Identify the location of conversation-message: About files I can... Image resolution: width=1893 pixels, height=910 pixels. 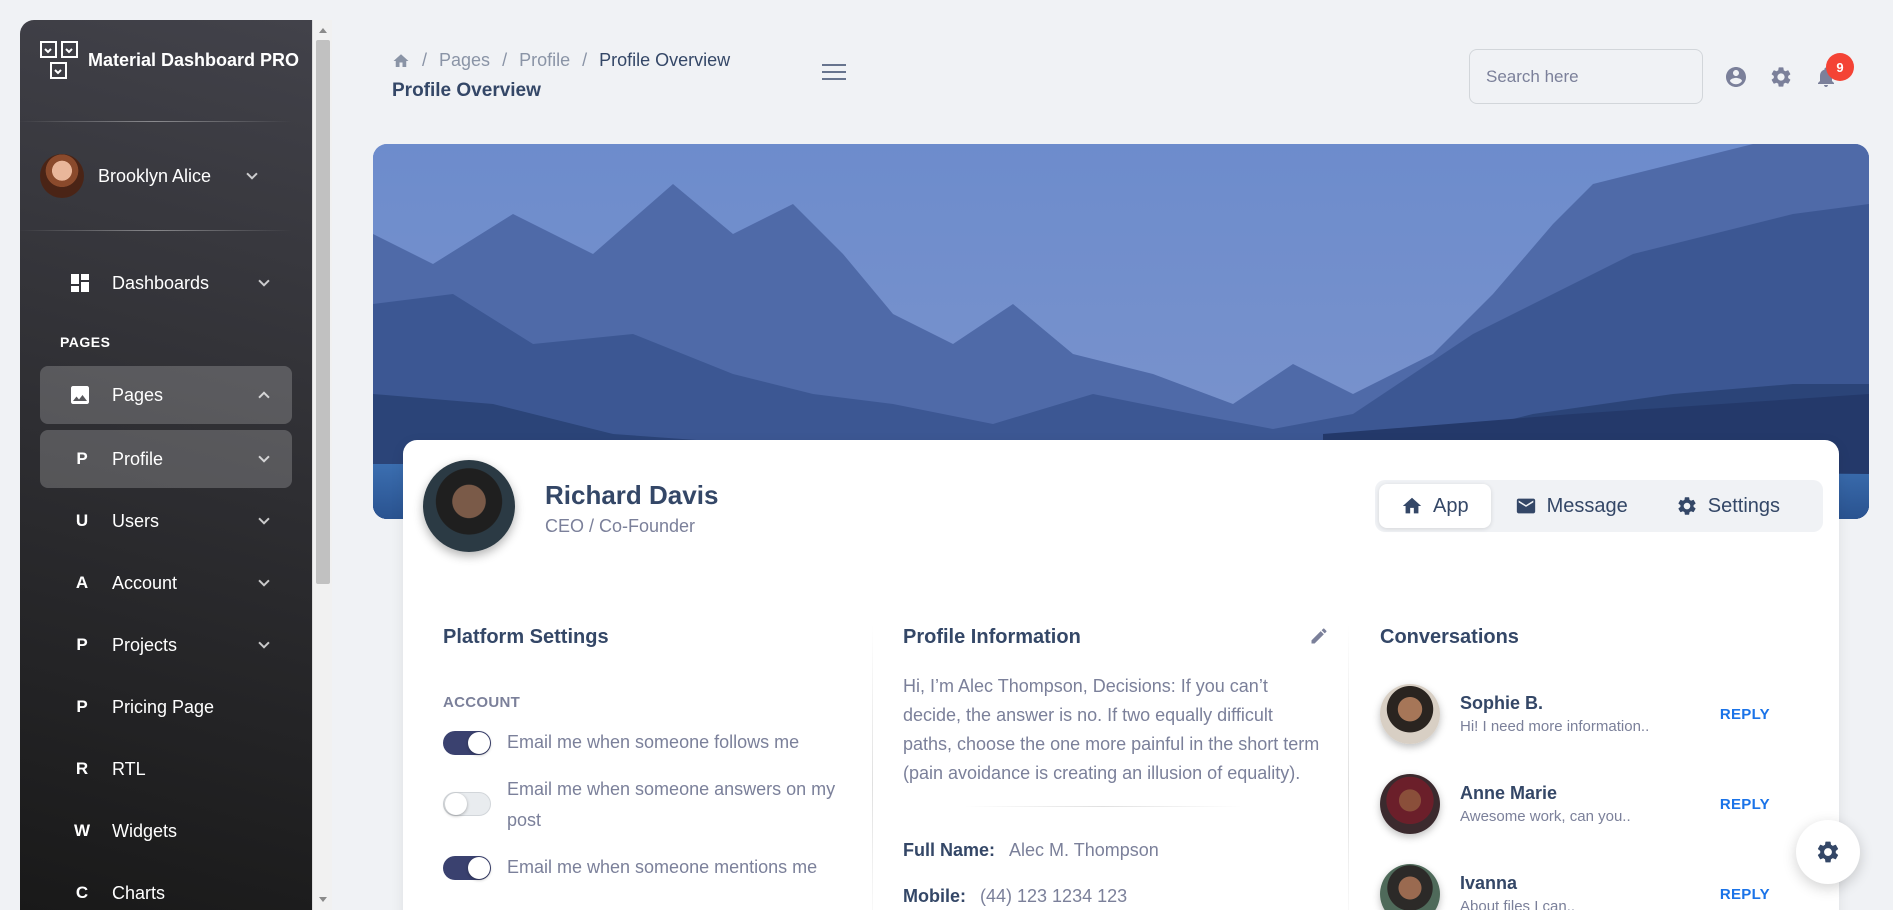
(1518, 904).